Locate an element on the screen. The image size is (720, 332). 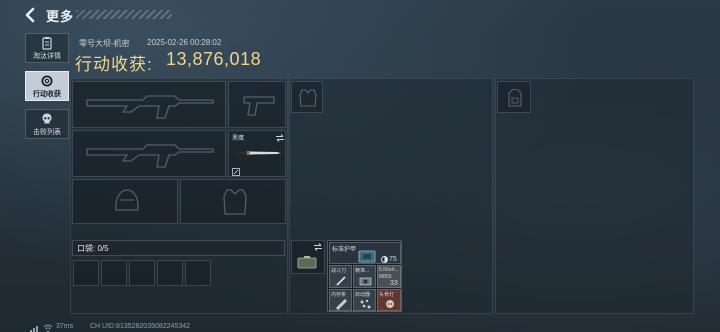
ping: 37ms is located at coordinates (65, 326).